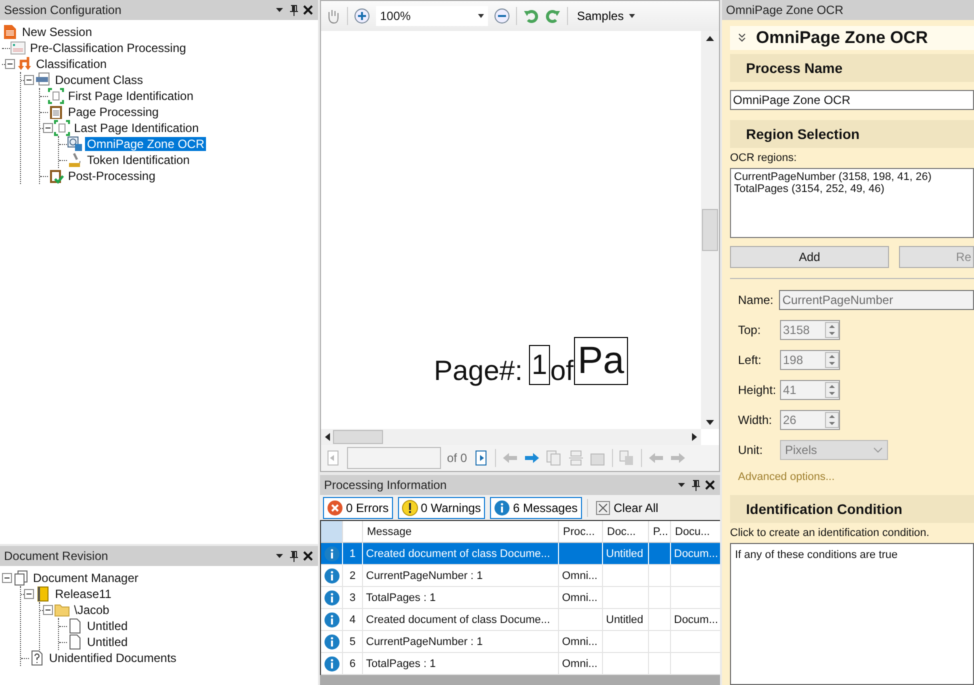 The height and width of the screenshot is (685, 974). What do you see at coordinates (742, 38) in the screenshot?
I see `collapse-icon` at bounding box center [742, 38].